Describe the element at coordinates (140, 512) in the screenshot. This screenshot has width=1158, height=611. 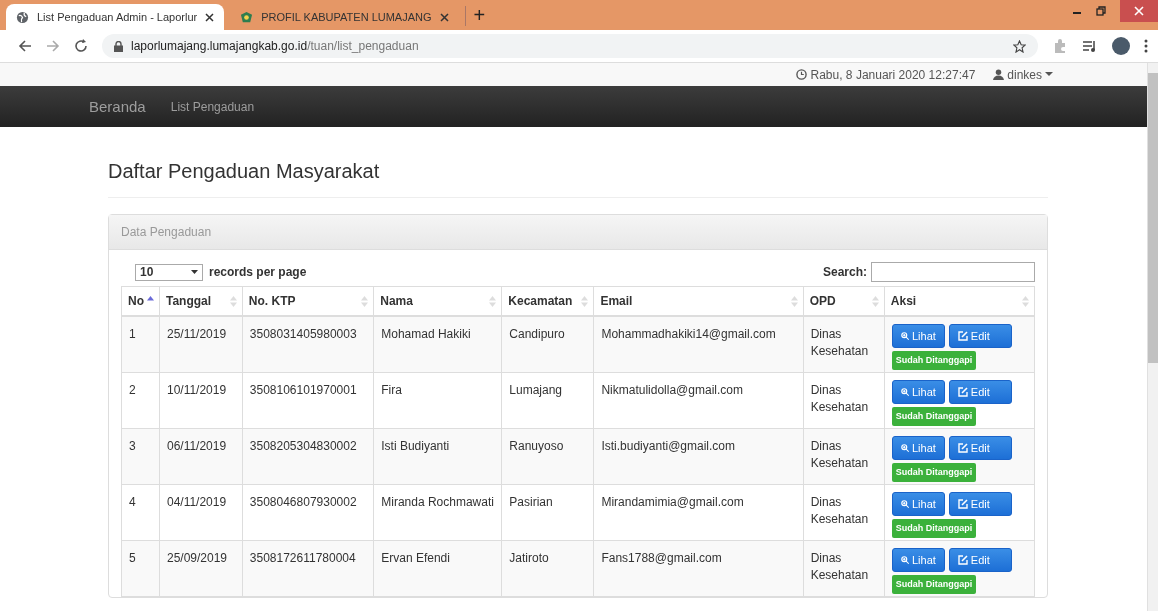
I see `table-cell: 4` at that location.